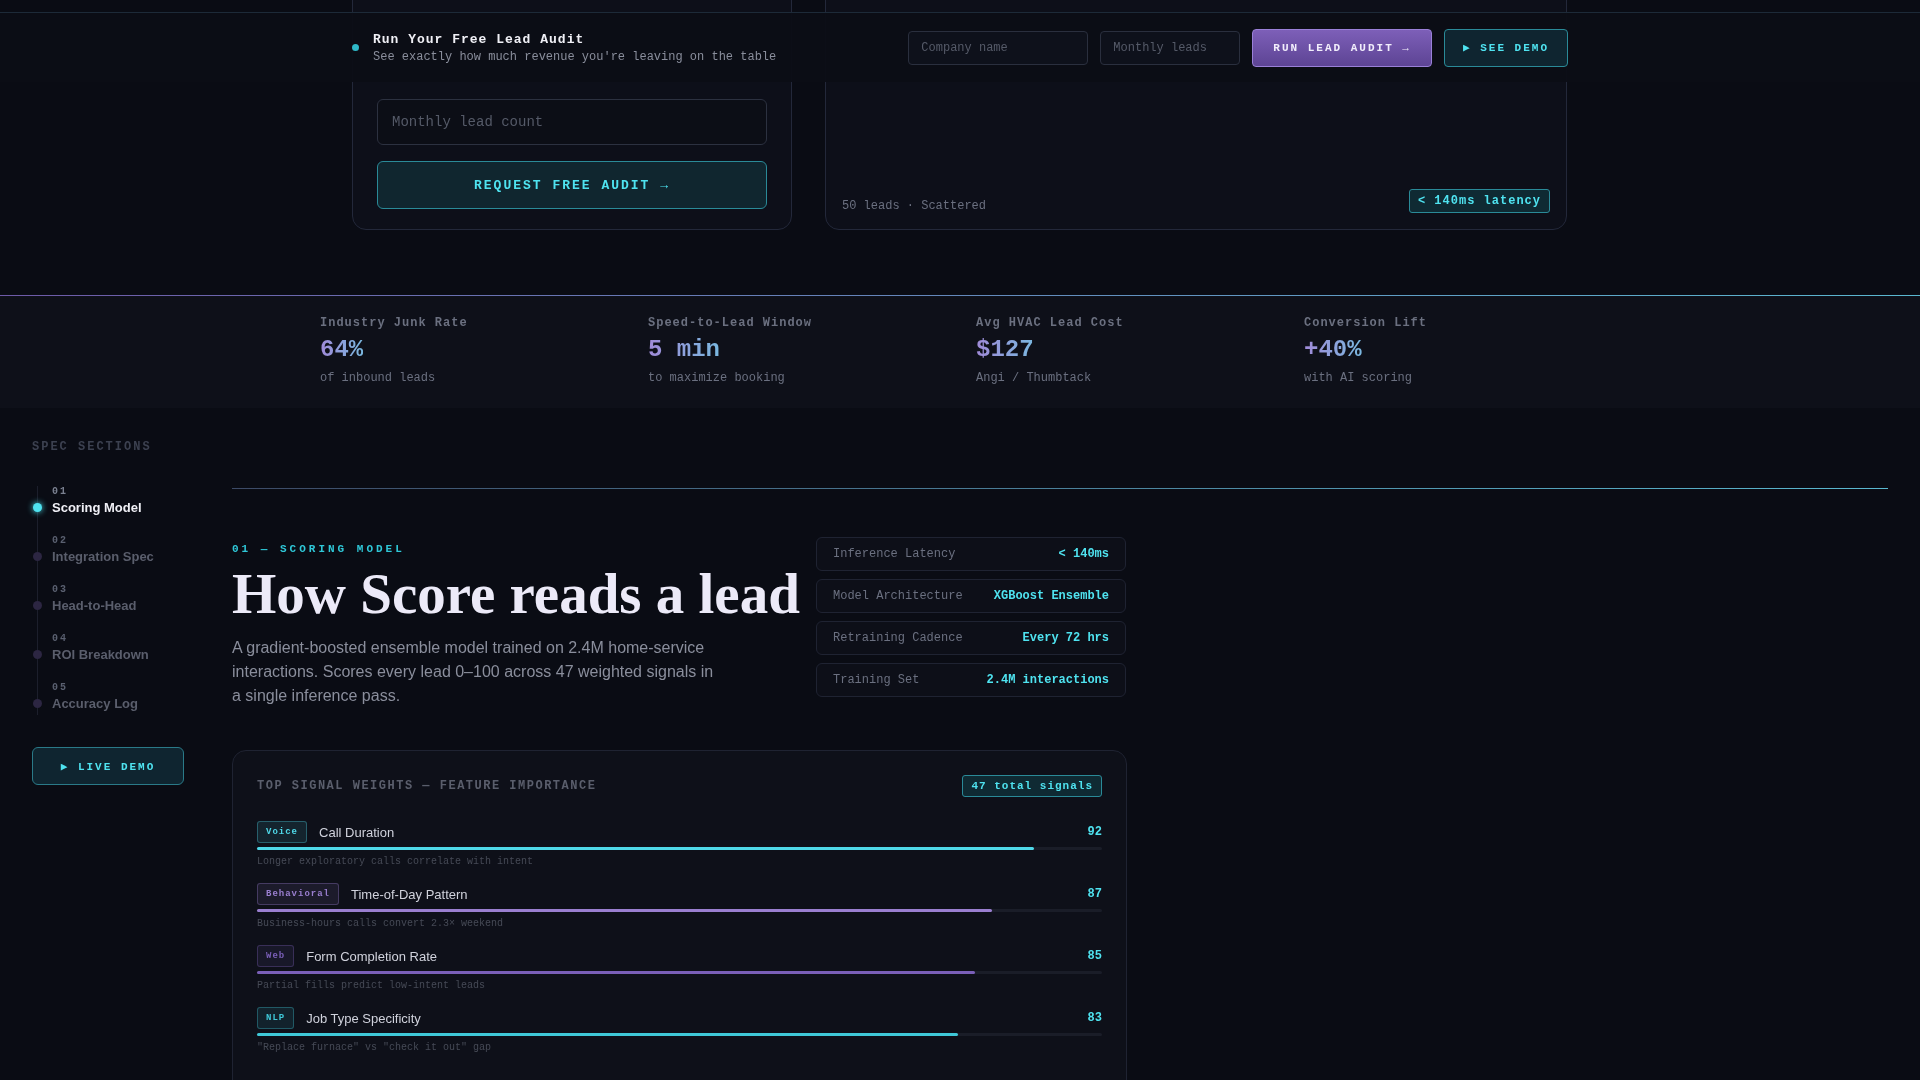 The width and height of the screenshot is (1920, 1080). I want to click on card-title: TOP SIGNAL WEIGHTS — FEATURE IMPORTANCE, so click(427, 786).